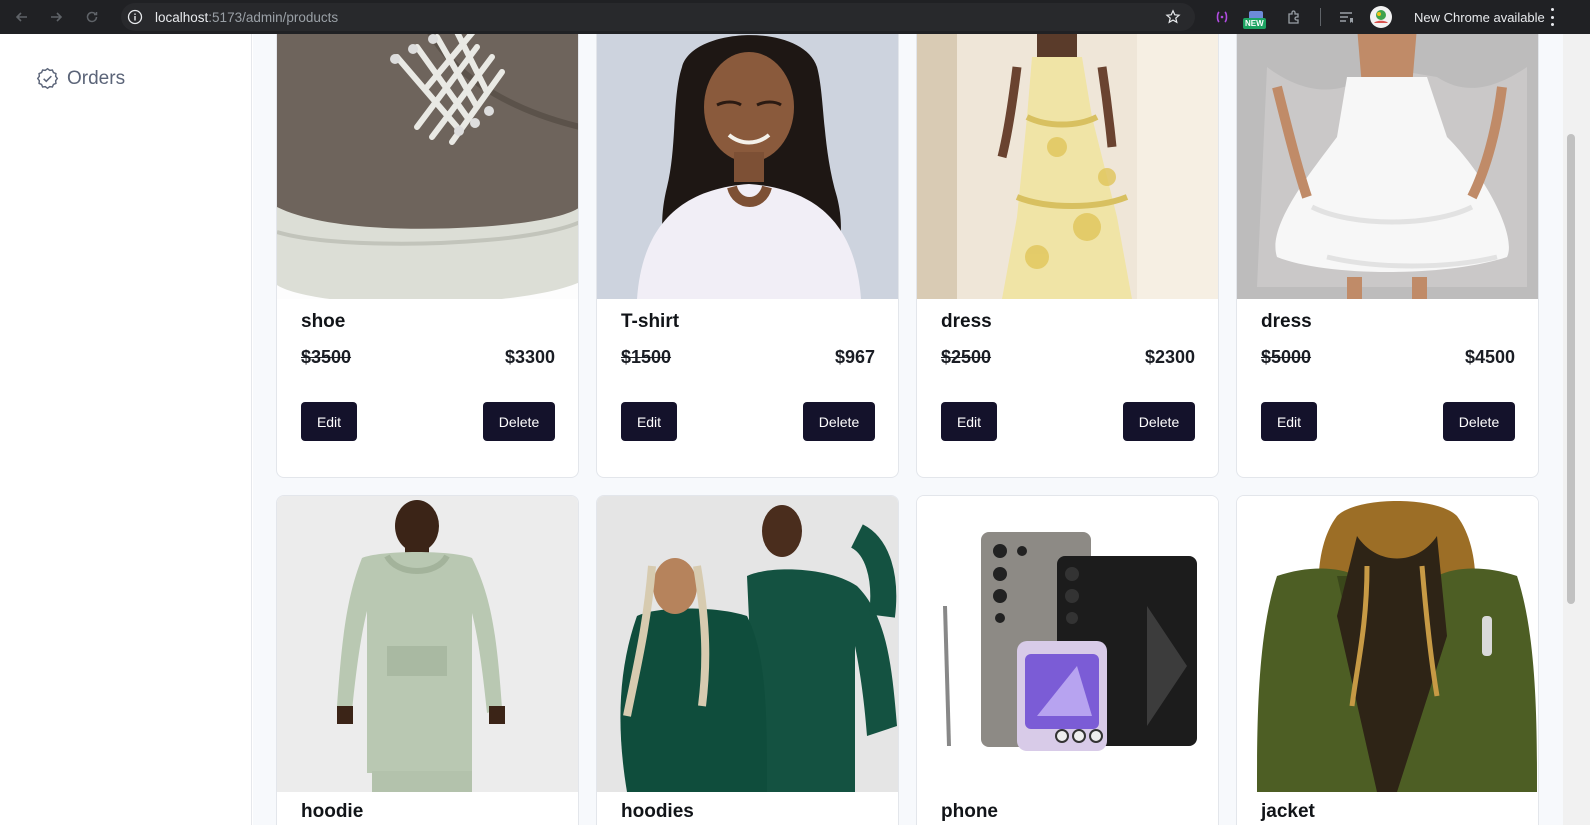 The image size is (1590, 825). I want to click on arrow-left-icon, so click(21, 17).